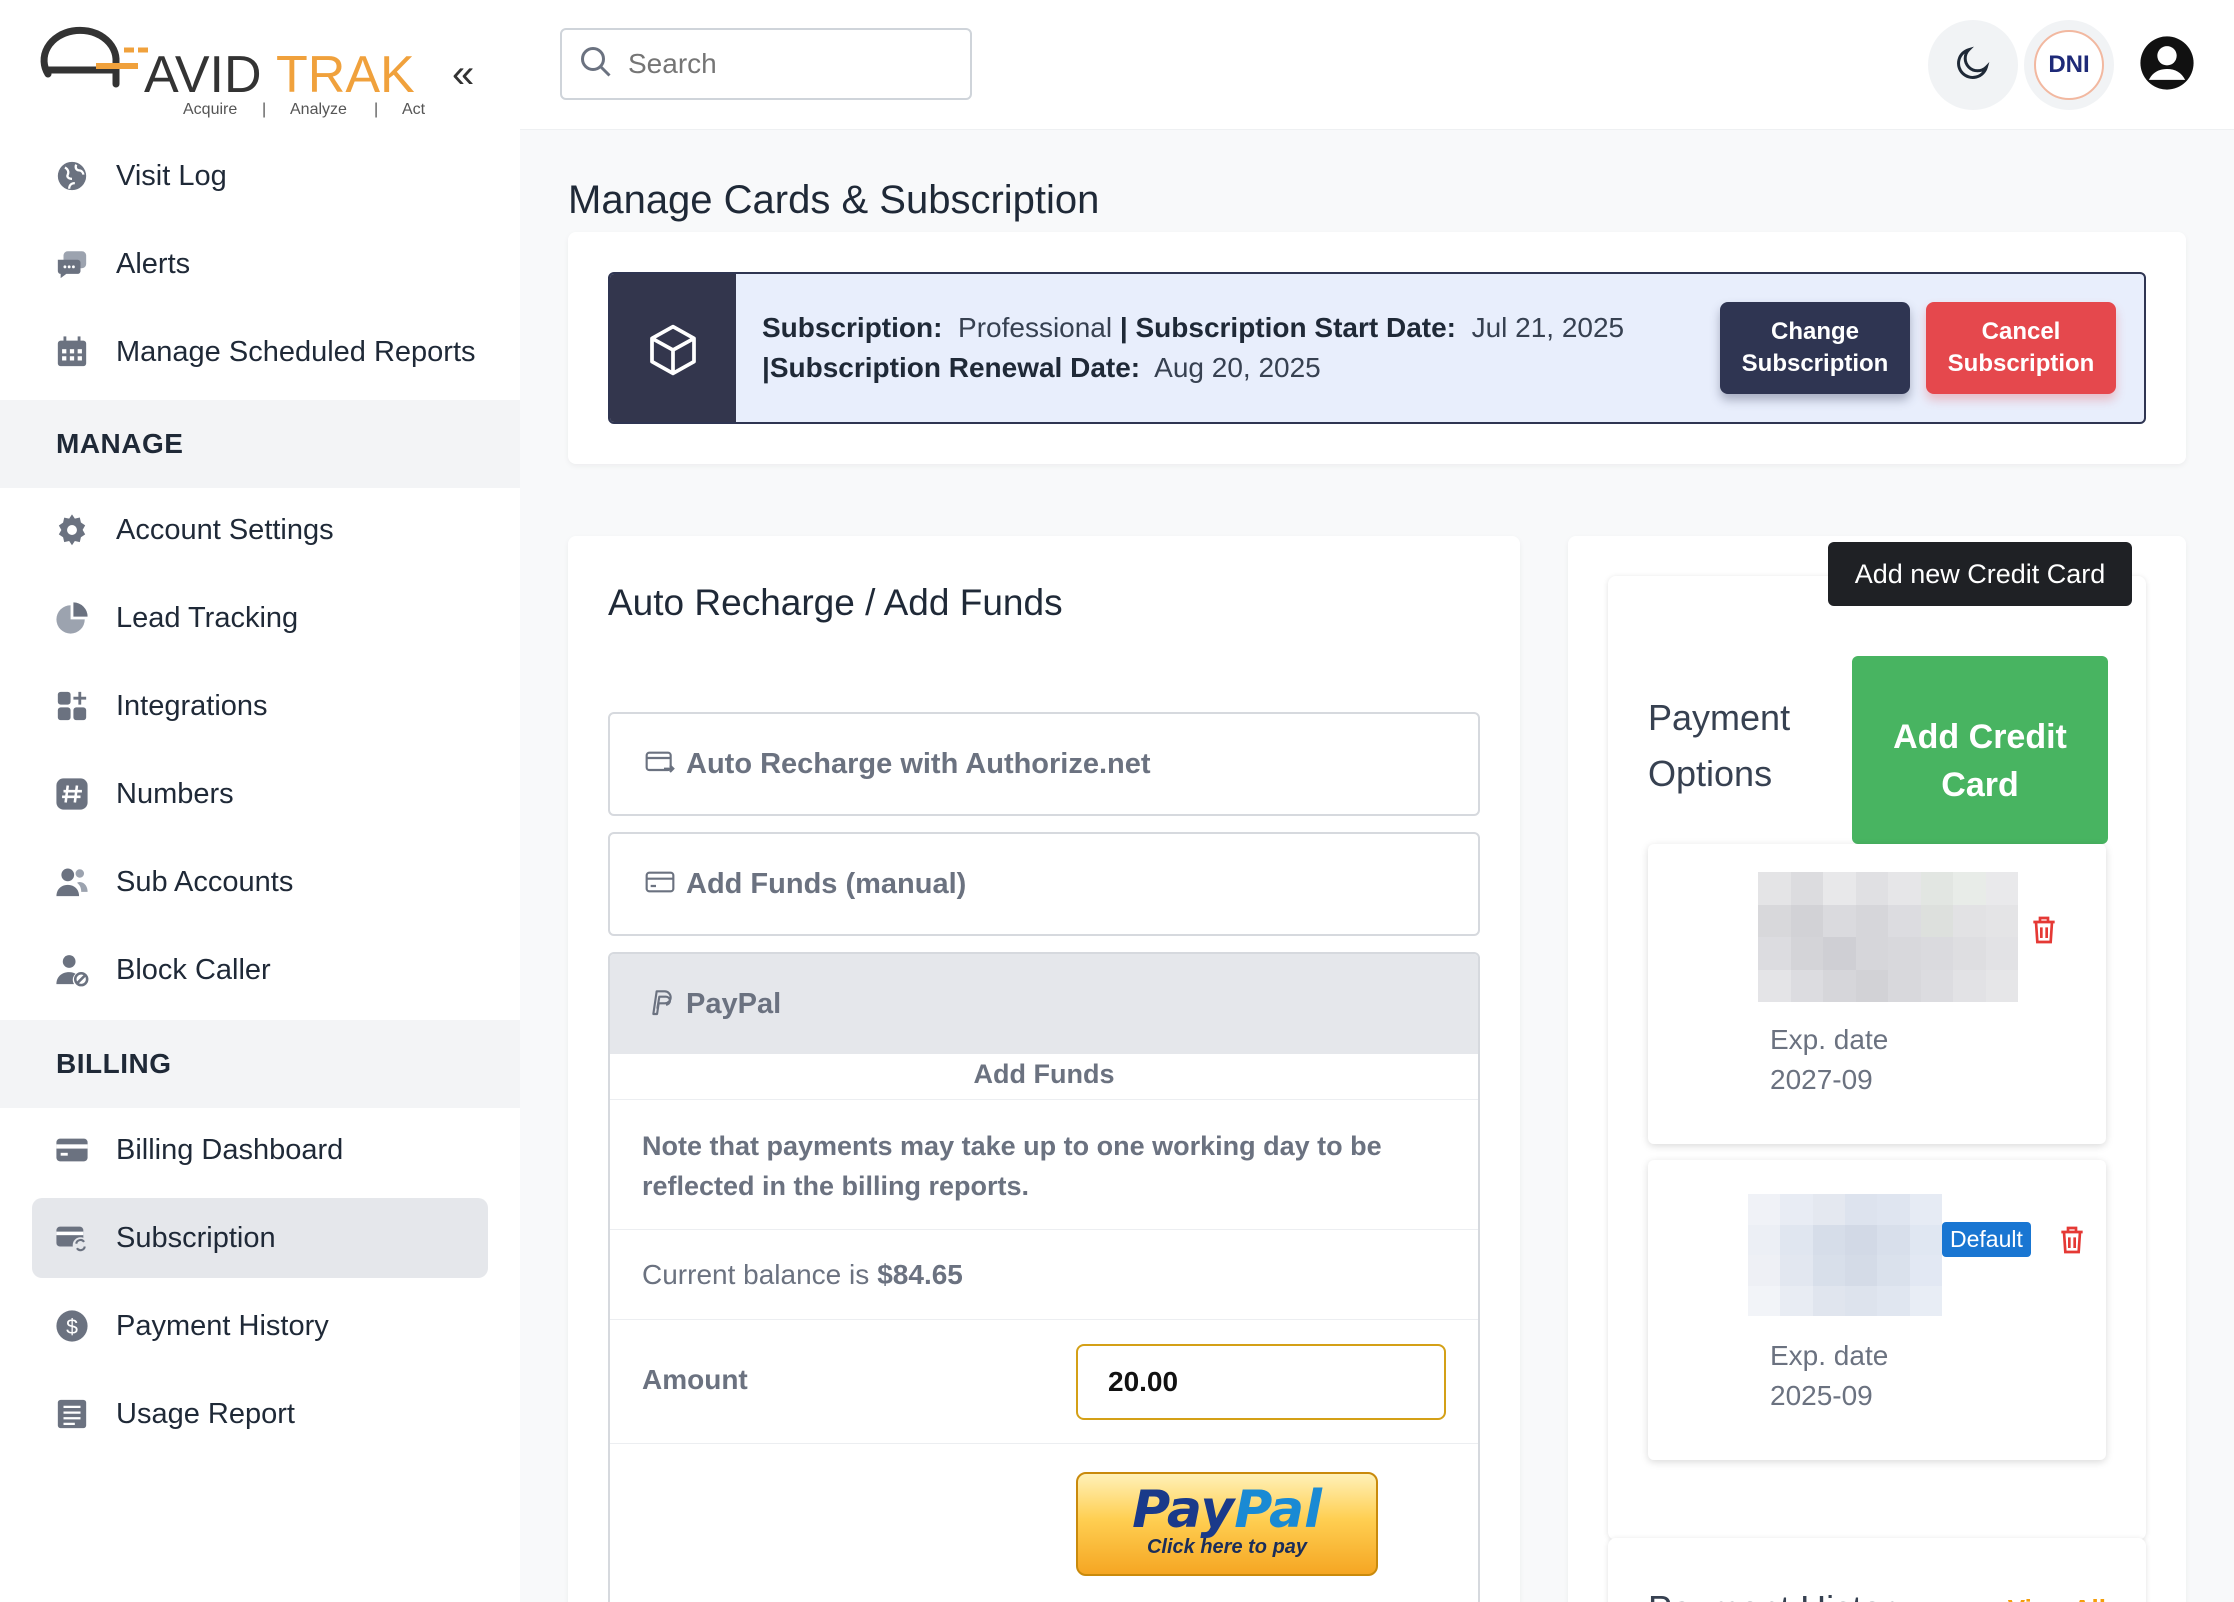 The image size is (2234, 1602). I want to click on credit-card-item: Default Exp. date 2025-09, so click(1877, 1310).